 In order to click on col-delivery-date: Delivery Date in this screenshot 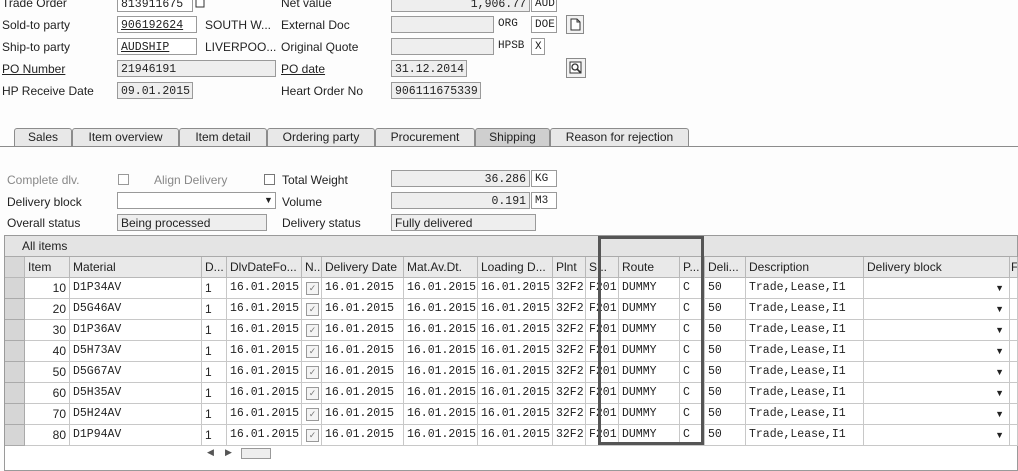, I will do `click(363, 267)`.